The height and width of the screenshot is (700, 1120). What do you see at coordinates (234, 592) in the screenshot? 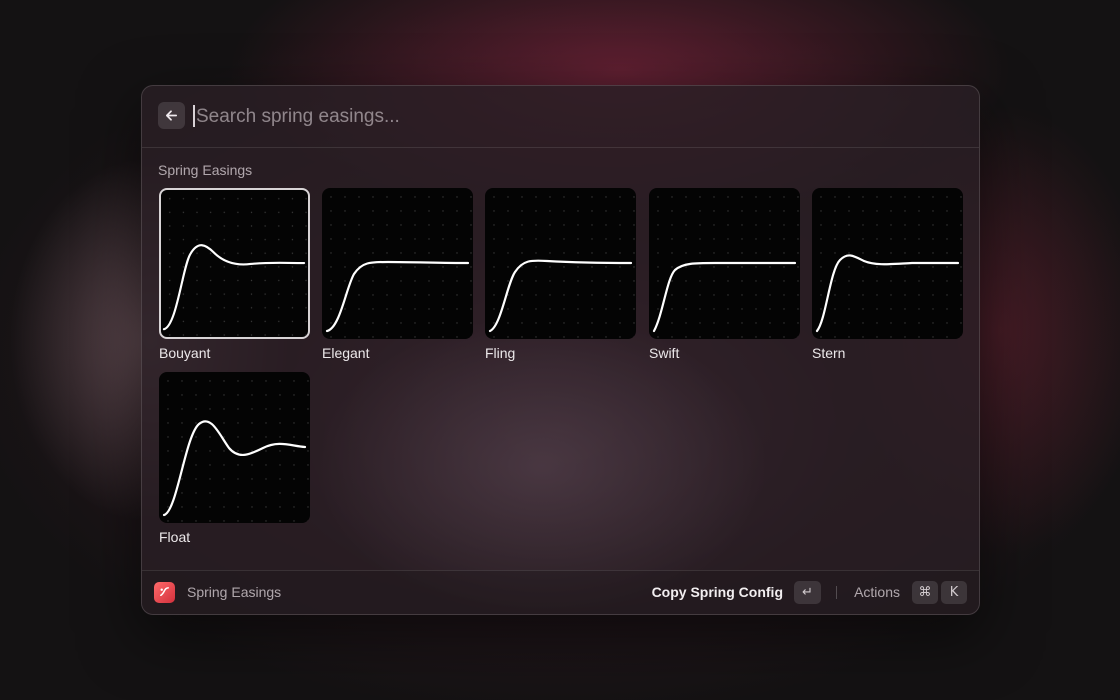
I see `app-name: Spring Easings` at bounding box center [234, 592].